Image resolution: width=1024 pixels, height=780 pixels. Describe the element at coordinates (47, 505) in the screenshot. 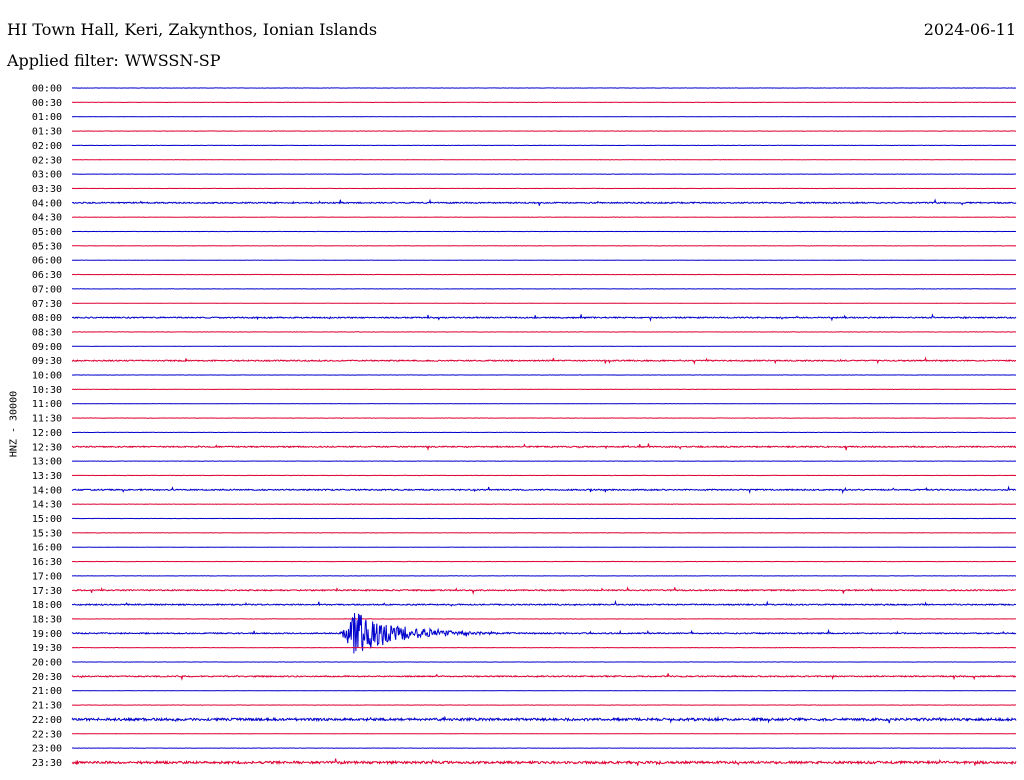

I see `row-time-label: 14:30` at that location.